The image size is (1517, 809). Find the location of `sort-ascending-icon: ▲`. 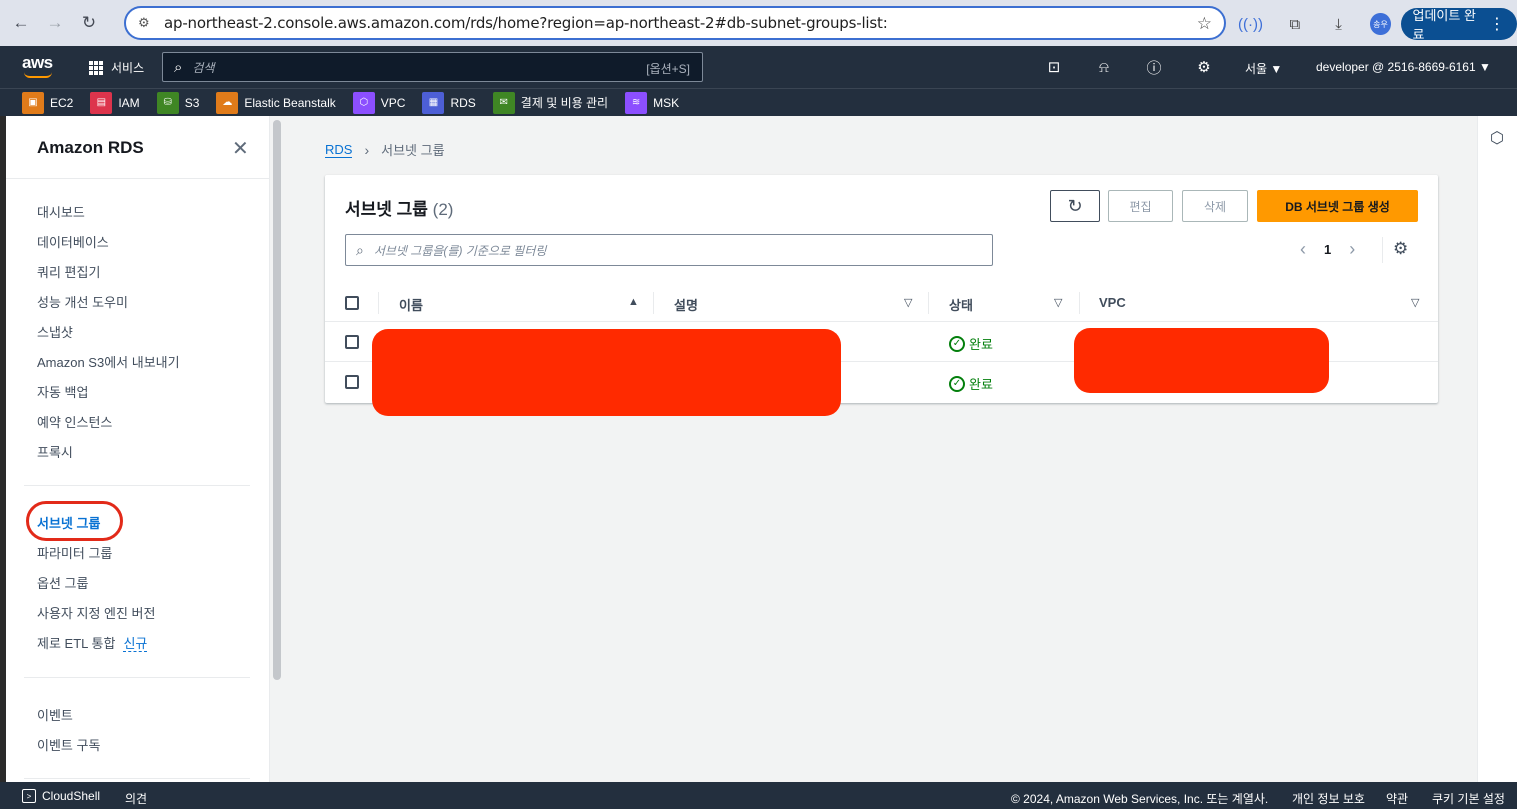

sort-ascending-icon: ▲ is located at coordinates (633, 302).